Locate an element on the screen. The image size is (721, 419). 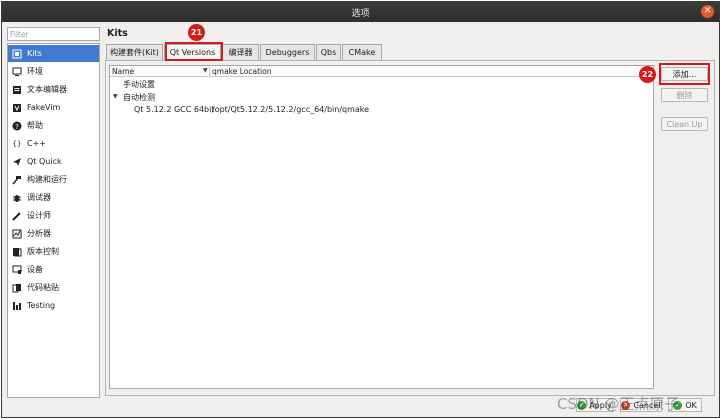
sidebar-item-text-editor: 文本编辑器 is located at coordinates (53, 89).